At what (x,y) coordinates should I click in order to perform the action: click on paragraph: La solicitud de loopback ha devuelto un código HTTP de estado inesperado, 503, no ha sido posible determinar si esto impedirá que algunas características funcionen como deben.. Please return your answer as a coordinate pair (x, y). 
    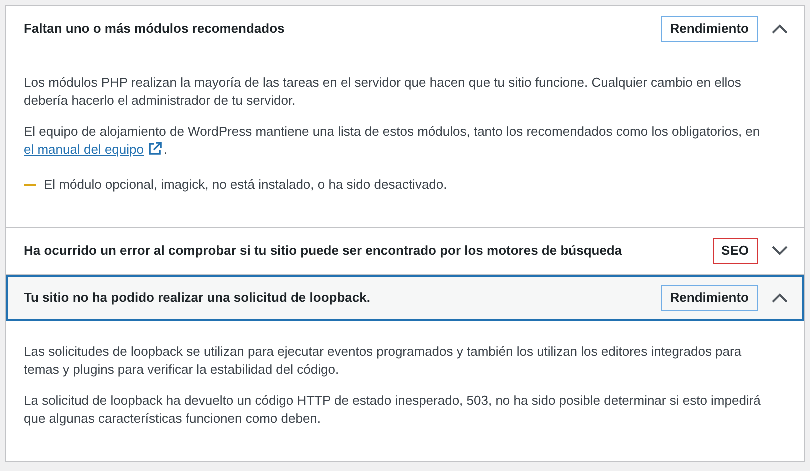
    Looking at the image, I should click on (393, 410).